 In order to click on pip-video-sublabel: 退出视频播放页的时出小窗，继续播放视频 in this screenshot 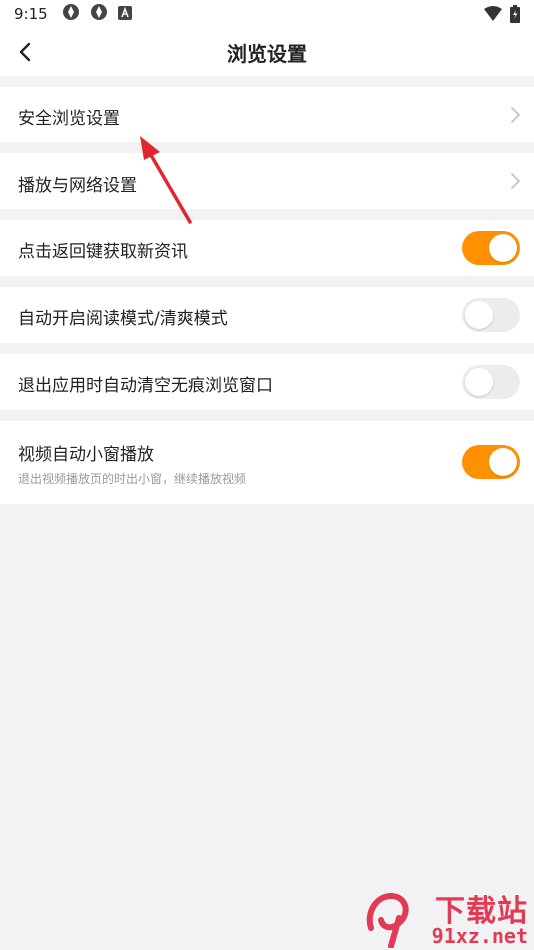, I will do `click(132, 479)`.